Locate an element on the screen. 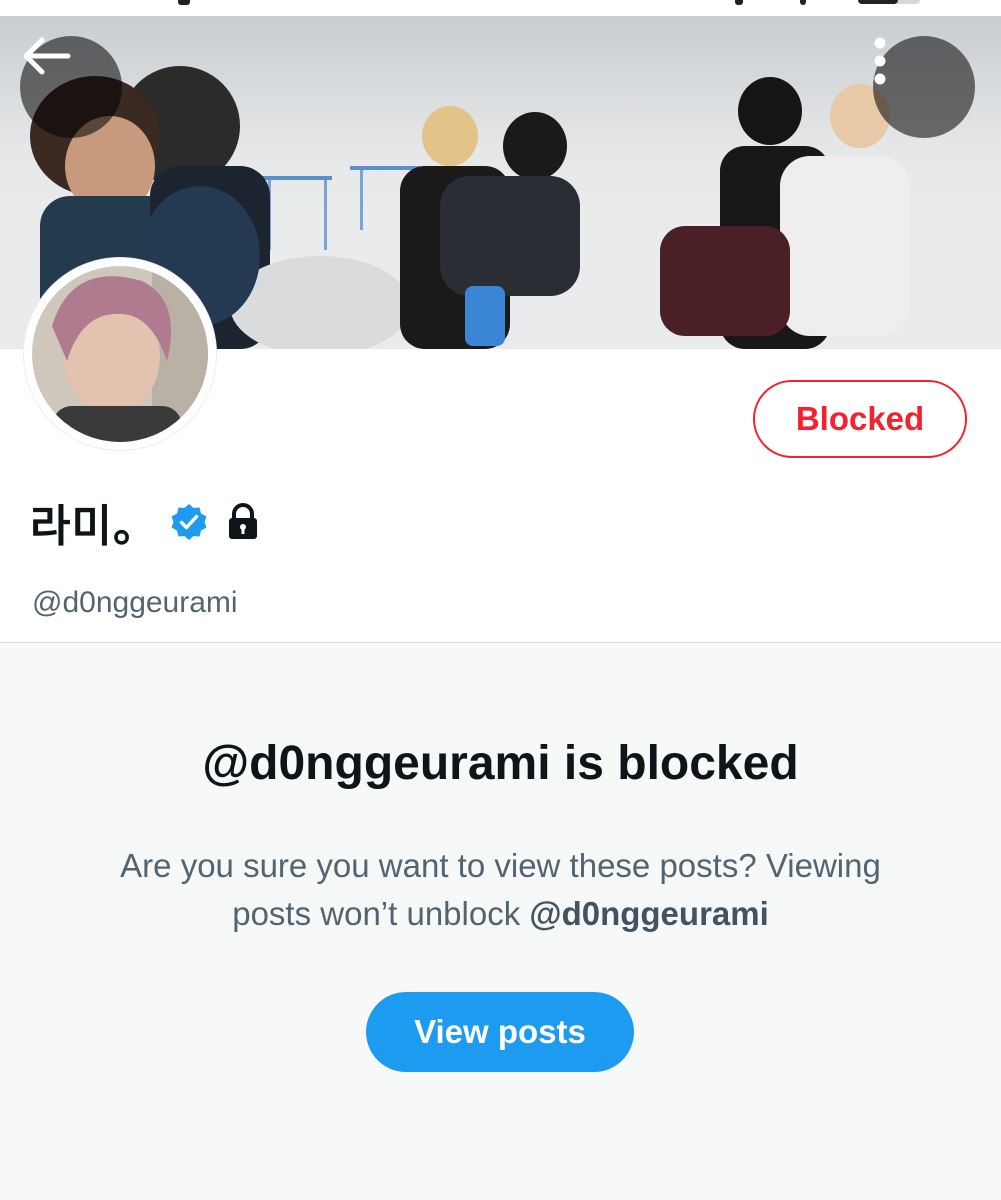 This screenshot has width=1001, height=1200. lock-icon is located at coordinates (242, 521).